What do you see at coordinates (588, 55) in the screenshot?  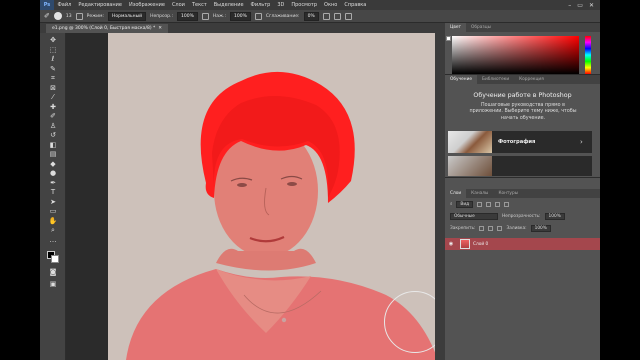 I see `hue-slider` at bounding box center [588, 55].